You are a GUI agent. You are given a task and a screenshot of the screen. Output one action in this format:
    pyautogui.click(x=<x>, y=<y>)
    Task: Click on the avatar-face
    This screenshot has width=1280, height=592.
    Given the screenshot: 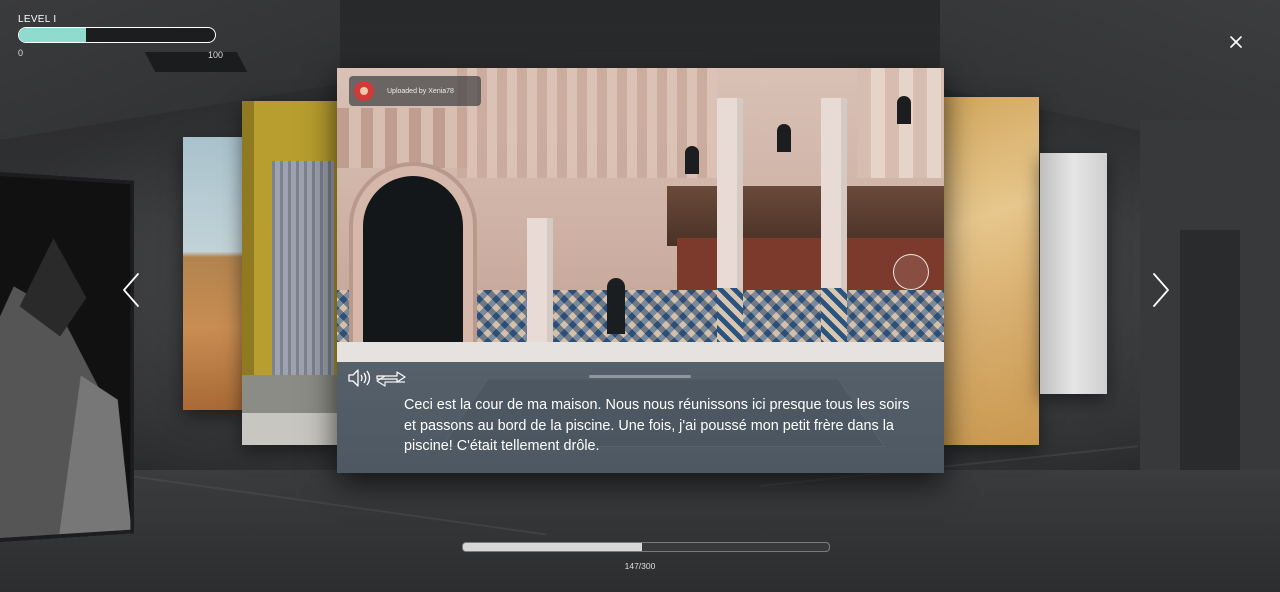 What is the action you would take?
    pyautogui.click(x=364, y=91)
    